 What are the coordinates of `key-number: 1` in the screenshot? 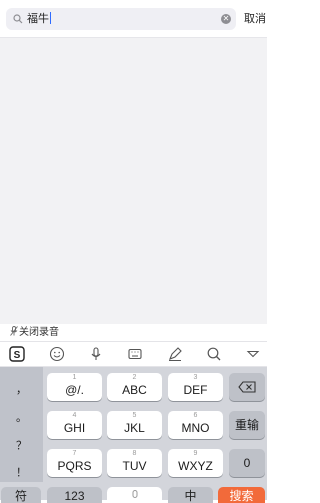 It's located at (74, 377).